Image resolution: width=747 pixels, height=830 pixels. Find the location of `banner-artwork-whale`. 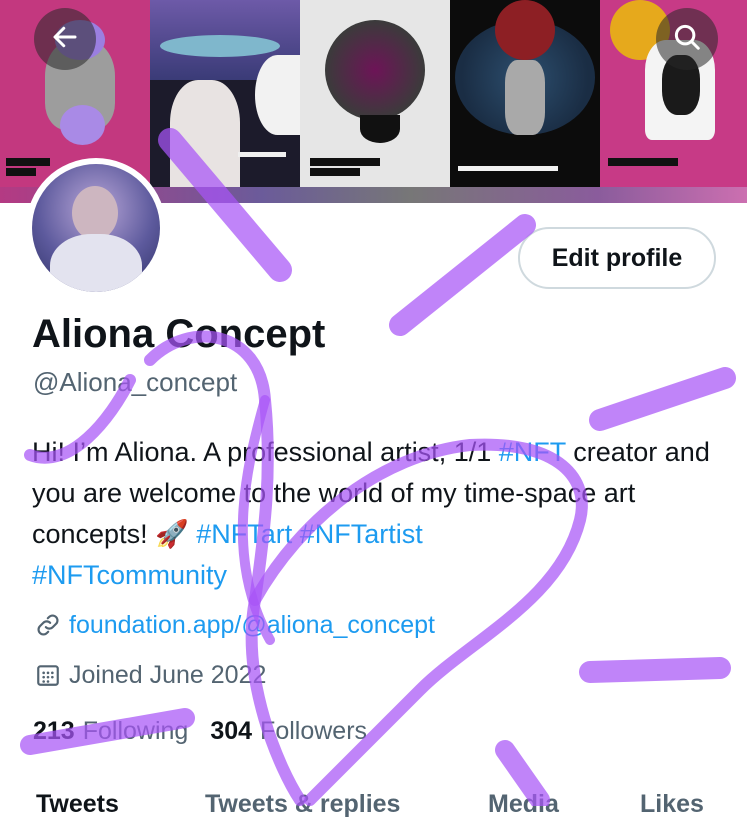

banner-artwork-whale is located at coordinates (225, 93).